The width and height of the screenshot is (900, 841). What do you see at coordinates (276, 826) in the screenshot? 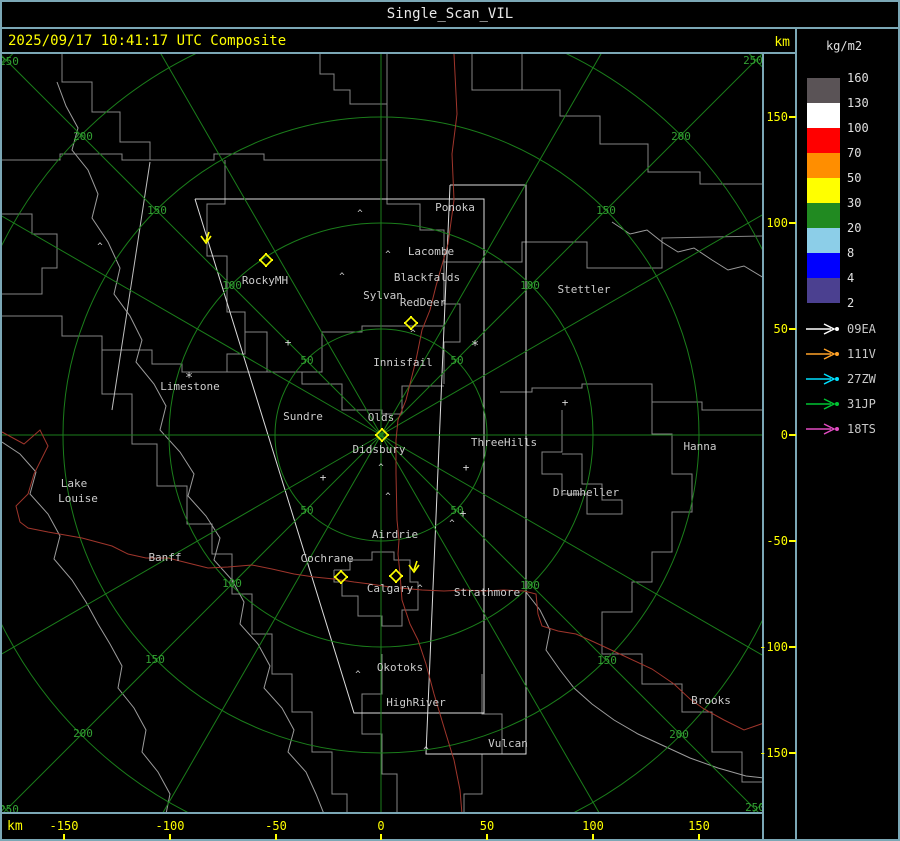
I see `bottom-axis-tick-label: -50` at bounding box center [276, 826].